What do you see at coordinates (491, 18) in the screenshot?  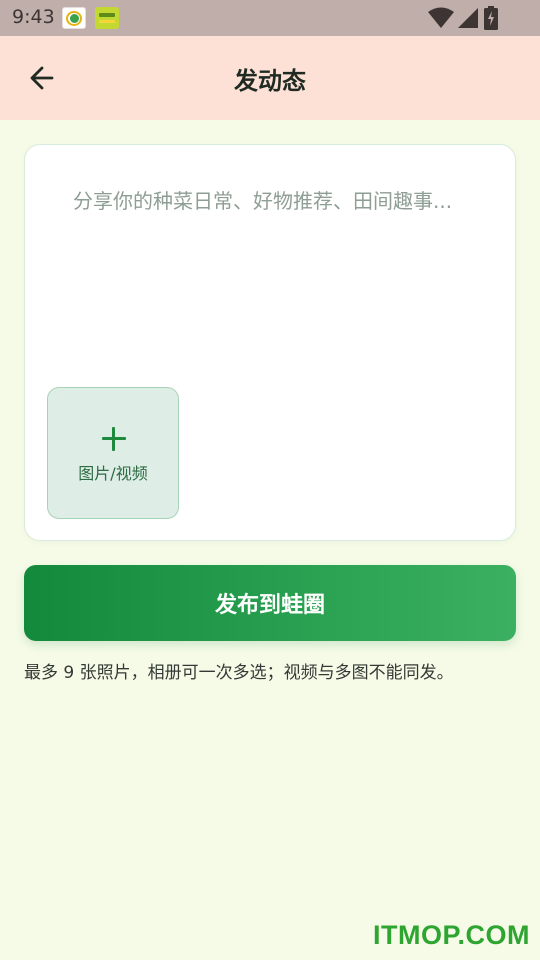 I see `battery-icon` at bounding box center [491, 18].